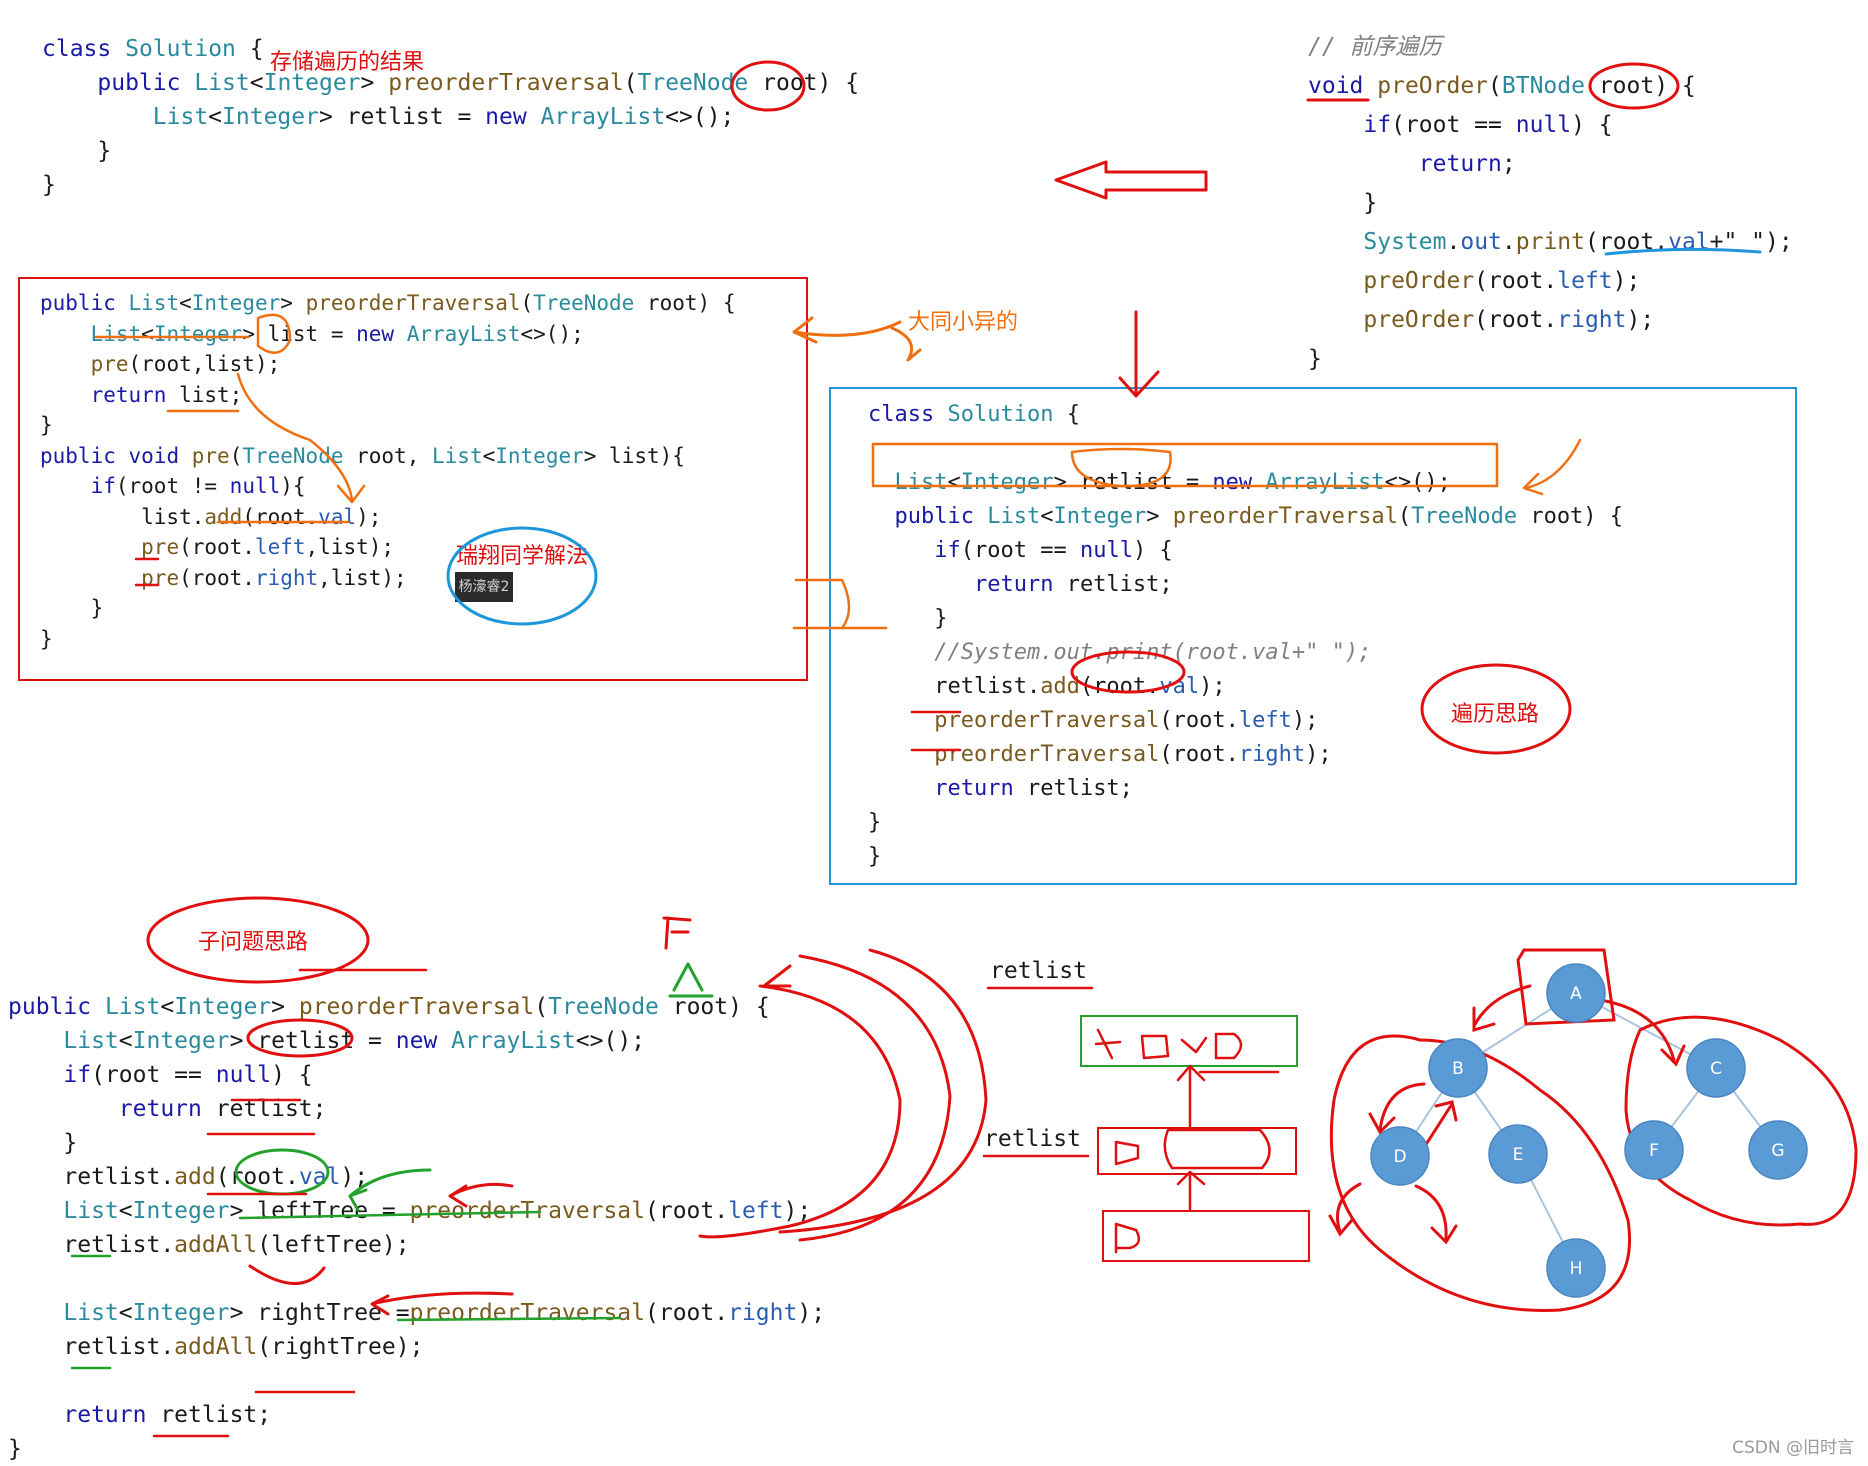 The height and width of the screenshot is (1466, 1868). I want to click on tree-node-A: A, so click(1576, 993).